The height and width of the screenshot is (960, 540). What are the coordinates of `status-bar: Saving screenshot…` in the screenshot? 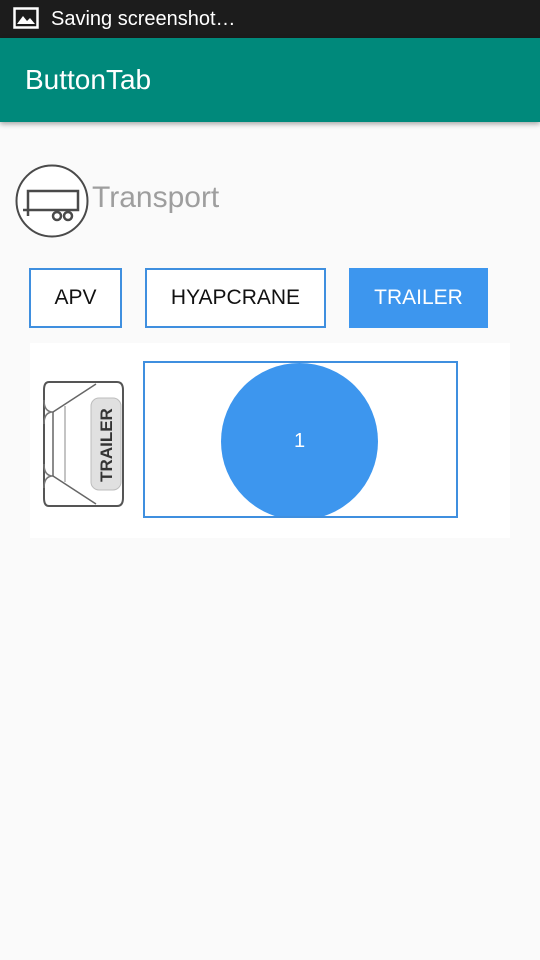 It's located at (270, 19).